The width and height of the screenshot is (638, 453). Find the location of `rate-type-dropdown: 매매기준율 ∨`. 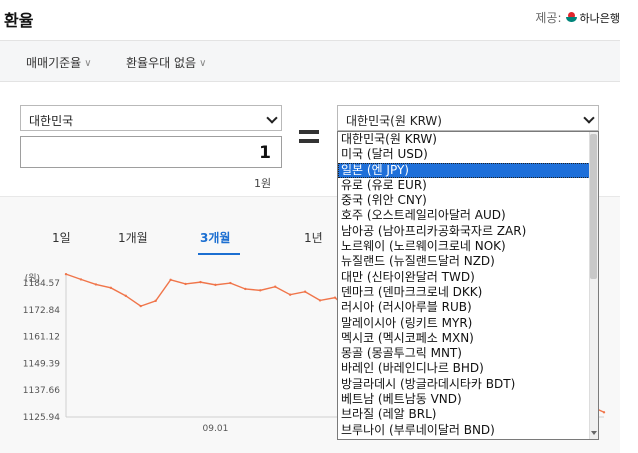

rate-type-dropdown: 매매기준율 ∨ is located at coordinates (59, 62).